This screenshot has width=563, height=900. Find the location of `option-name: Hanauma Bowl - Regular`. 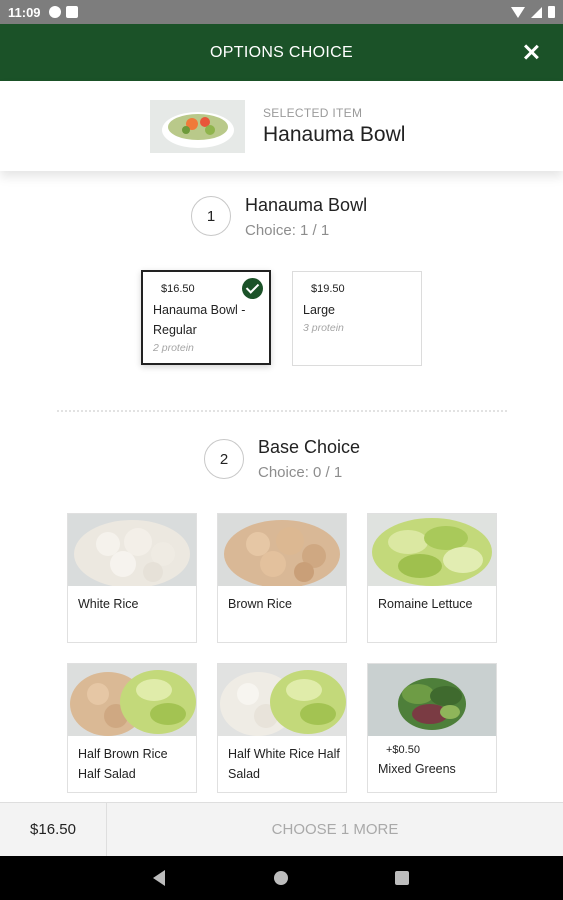

option-name: Hanauma Bowl - Regular is located at coordinates (199, 320).